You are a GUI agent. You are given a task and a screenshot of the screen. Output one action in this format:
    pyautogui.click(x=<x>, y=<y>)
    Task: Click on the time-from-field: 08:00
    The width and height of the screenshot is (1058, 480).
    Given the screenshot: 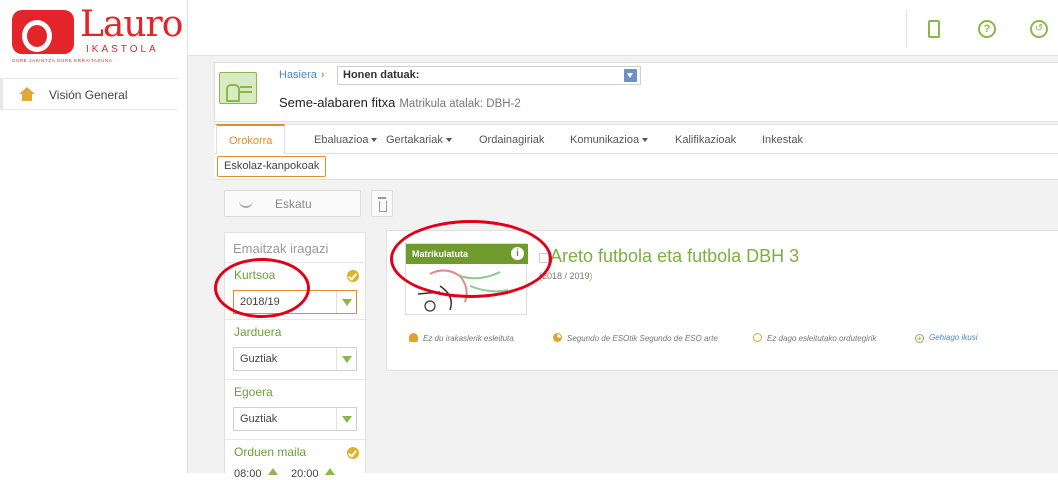 What is the action you would take?
    pyautogui.click(x=256, y=474)
    